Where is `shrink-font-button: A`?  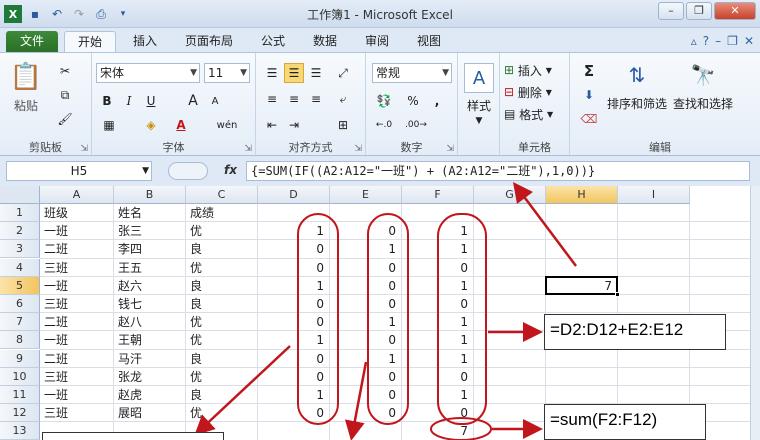
shrink-font-button: A is located at coordinates (215, 101).